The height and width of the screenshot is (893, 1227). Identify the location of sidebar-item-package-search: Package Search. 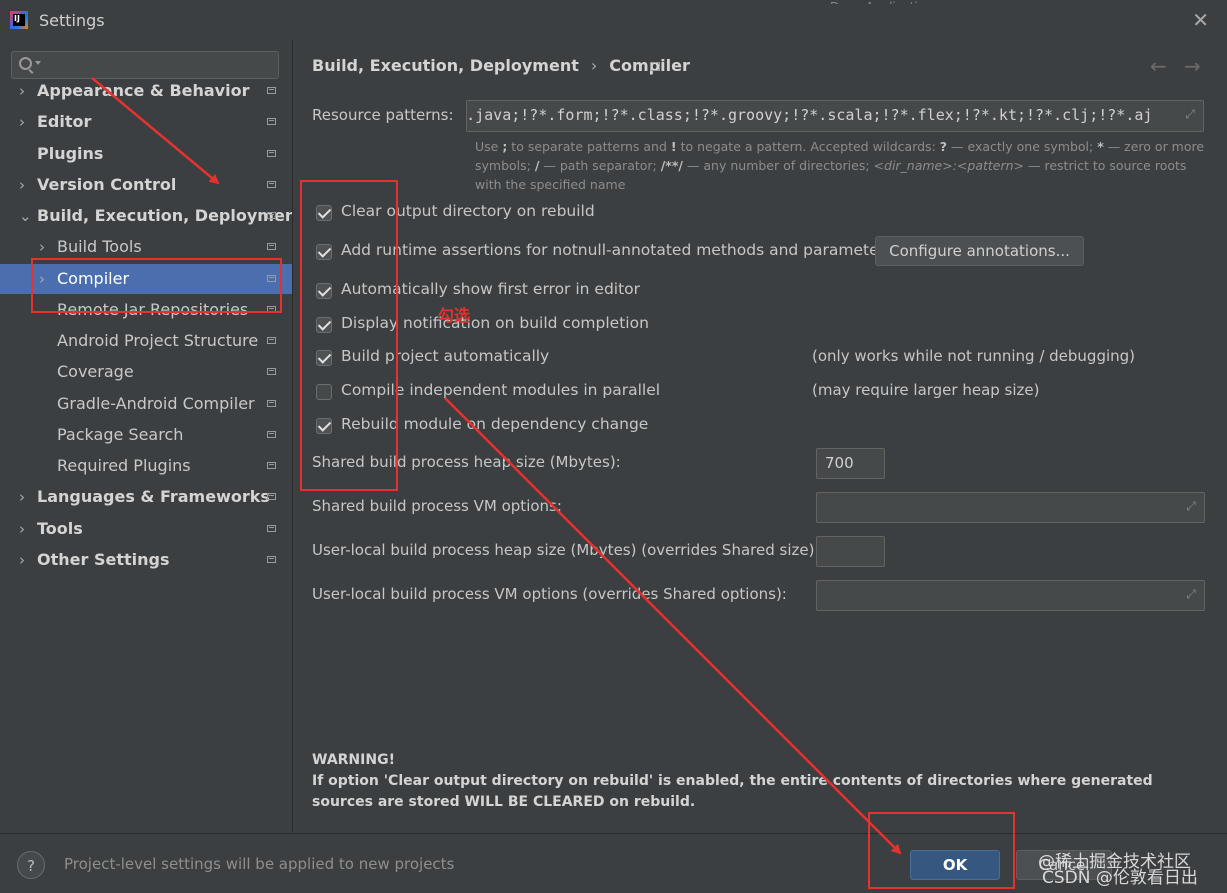
(146, 435).